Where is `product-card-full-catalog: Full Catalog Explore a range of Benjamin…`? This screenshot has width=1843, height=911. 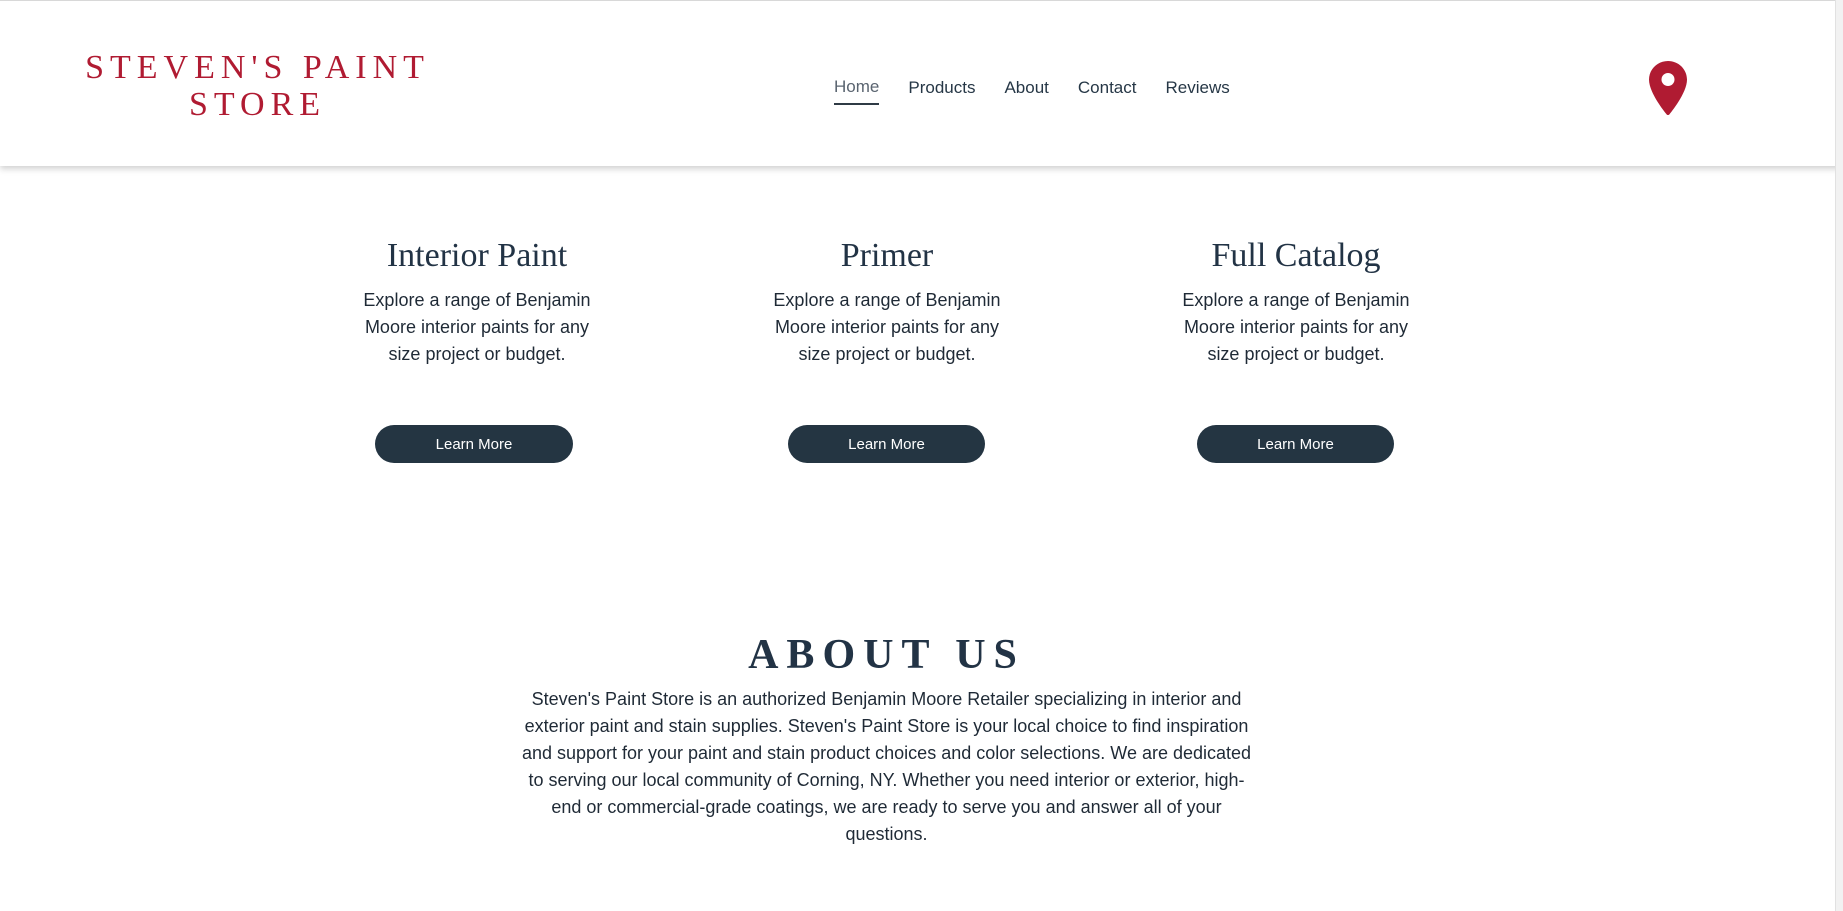 product-card-full-catalog: Full Catalog Explore a range of Benjamin… is located at coordinates (1296, 302).